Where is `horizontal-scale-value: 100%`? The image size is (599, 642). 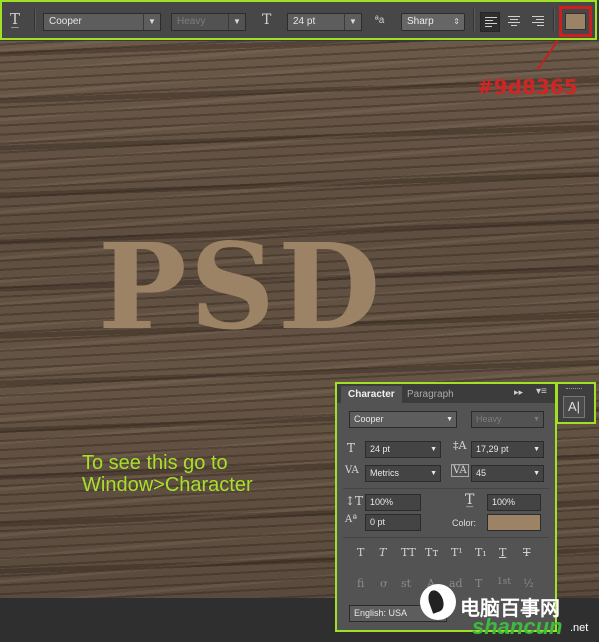
horizontal-scale-value: 100% is located at coordinates (504, 502).